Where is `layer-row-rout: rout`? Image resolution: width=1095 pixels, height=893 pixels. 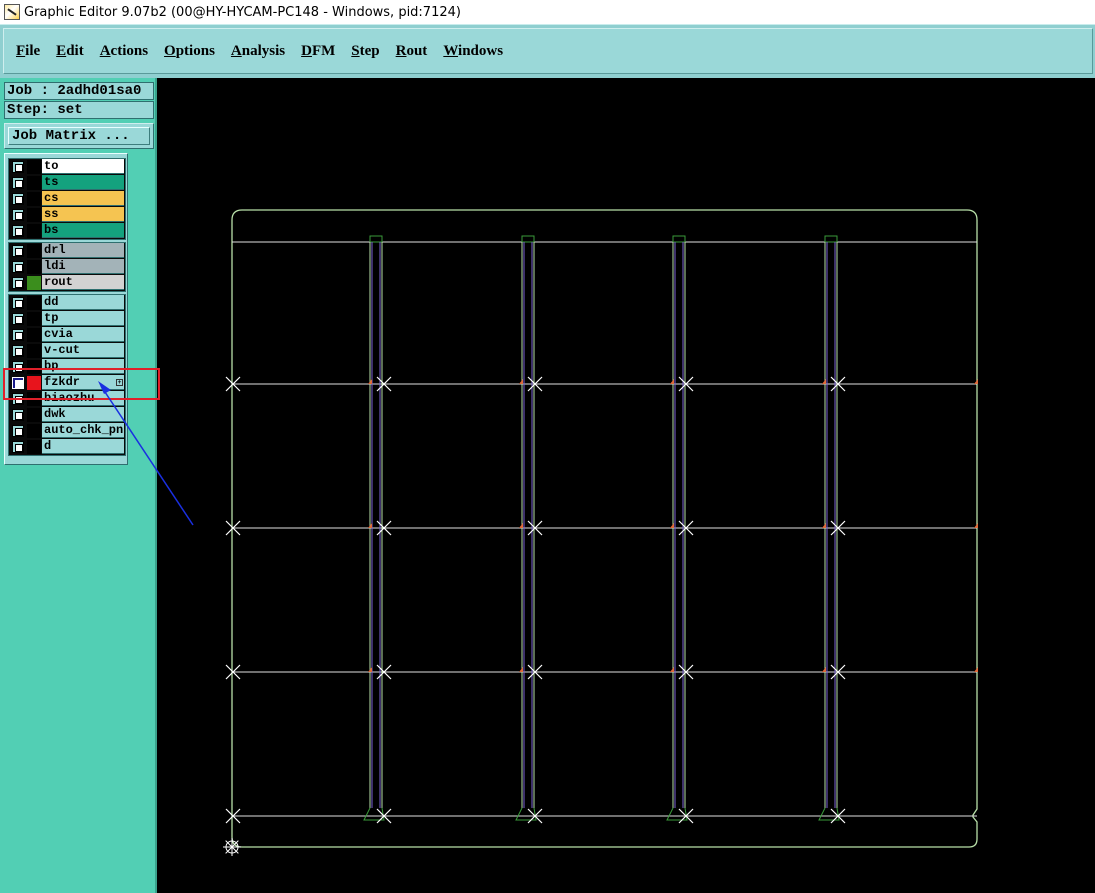 layer-row-rout: rout is located at coordinates (67, 283).